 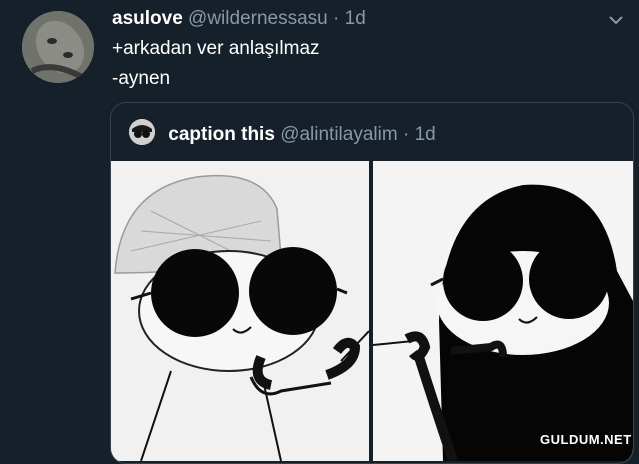 What do you see at coordinates (339, 134) in the screenshot?
I see `quoted-handle: @alintilayalim` at bounding box center [339, 134].